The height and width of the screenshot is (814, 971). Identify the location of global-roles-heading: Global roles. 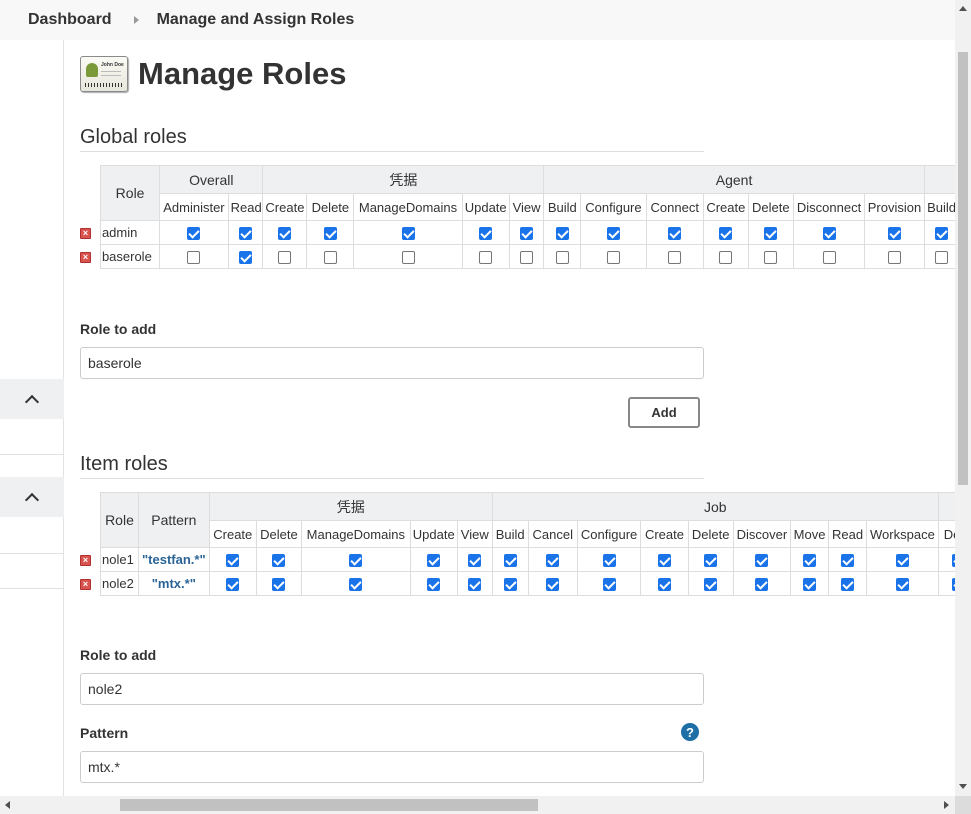
(392, 139).